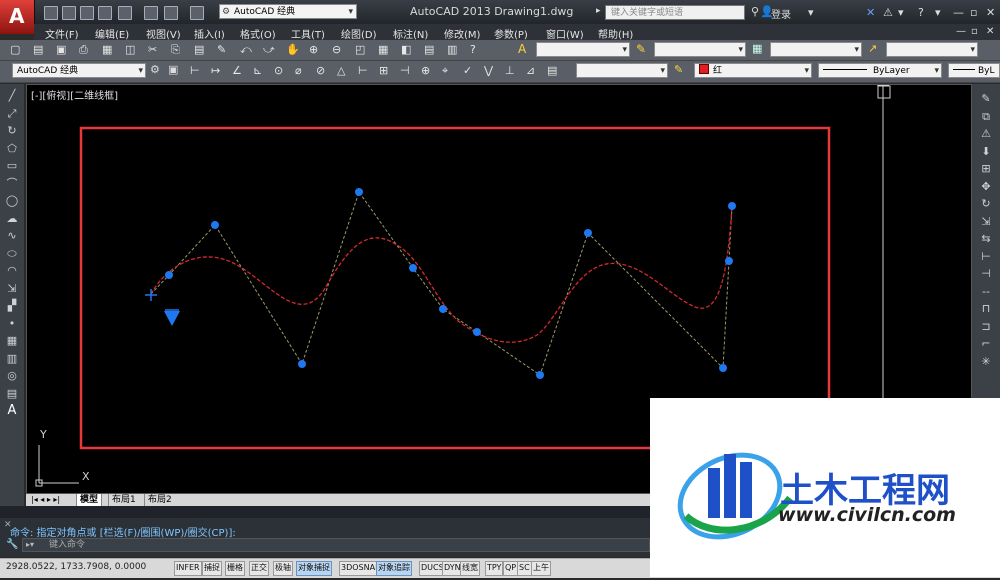 This screenshot has width=1000, height=580. What do you see at coordinates (151, 13) in the screenshot?
I see `print-icon` at bounding box center [151, 13].